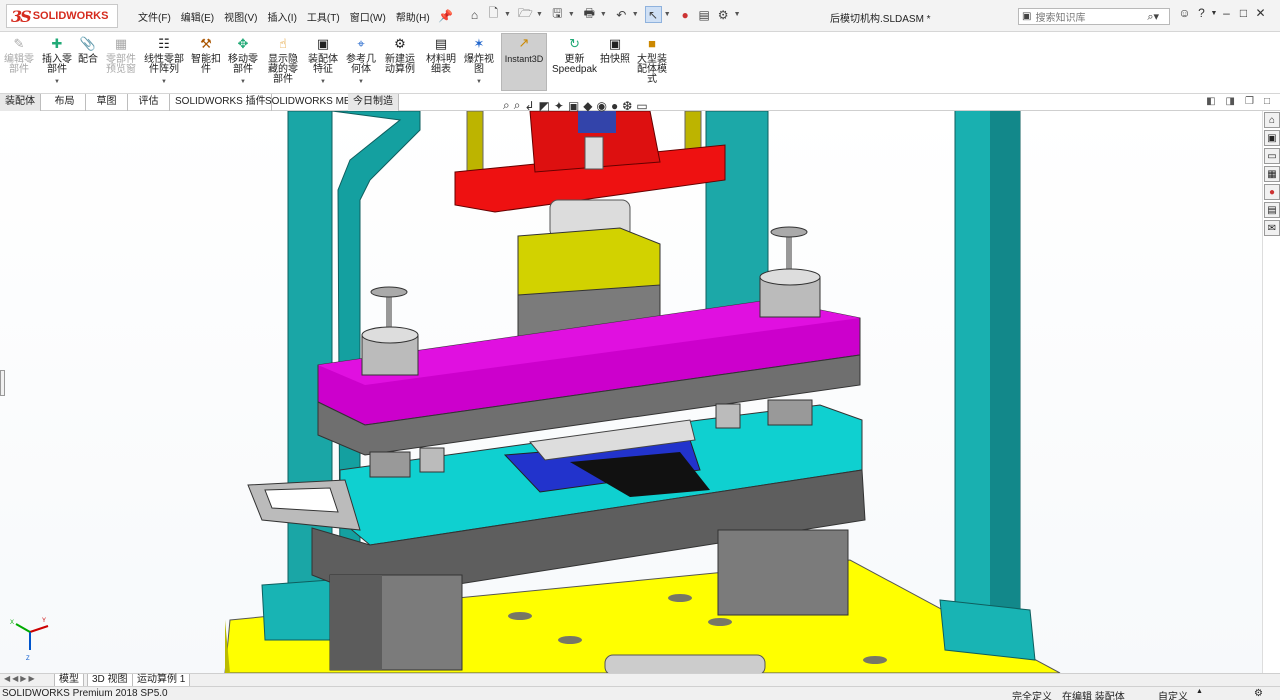  Describe the element at coordinates (400, 55) in the screenshot. I see `ribbon-motion-study: ⚙ 新建运 动算例` at that location.